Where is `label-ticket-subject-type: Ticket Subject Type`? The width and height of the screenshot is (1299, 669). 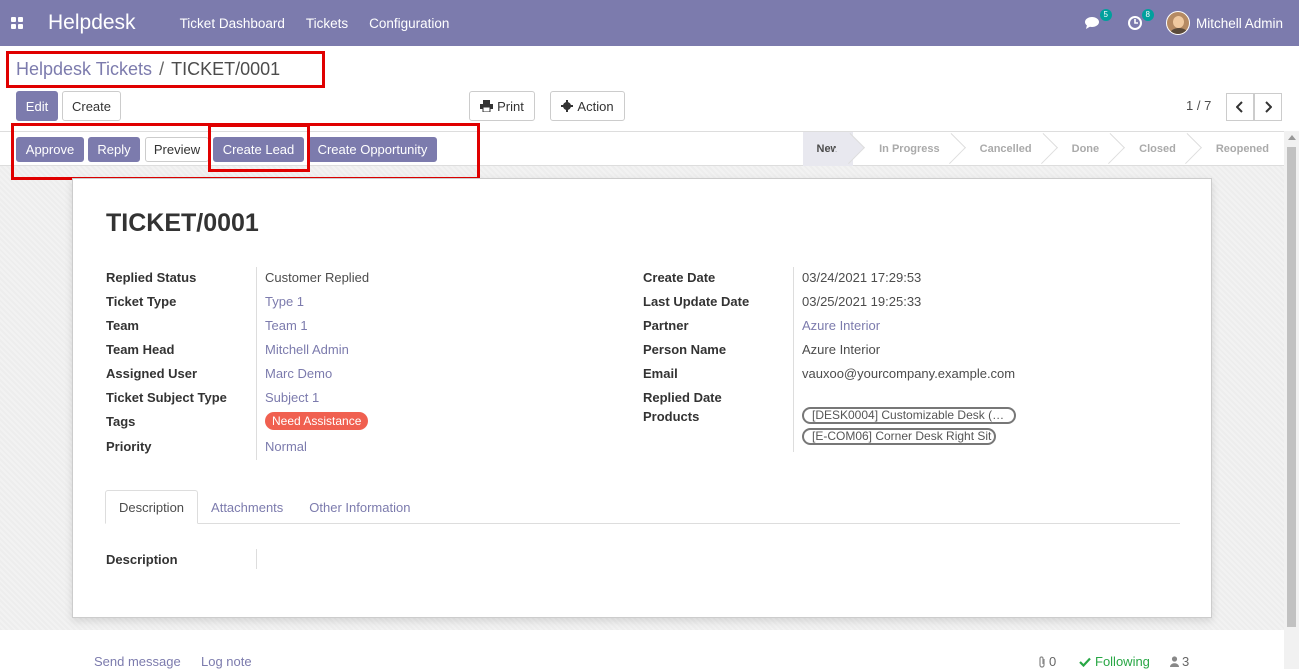 label-ticket-subject-type: Ticket Subject Type is located at coordinates (166, 397).